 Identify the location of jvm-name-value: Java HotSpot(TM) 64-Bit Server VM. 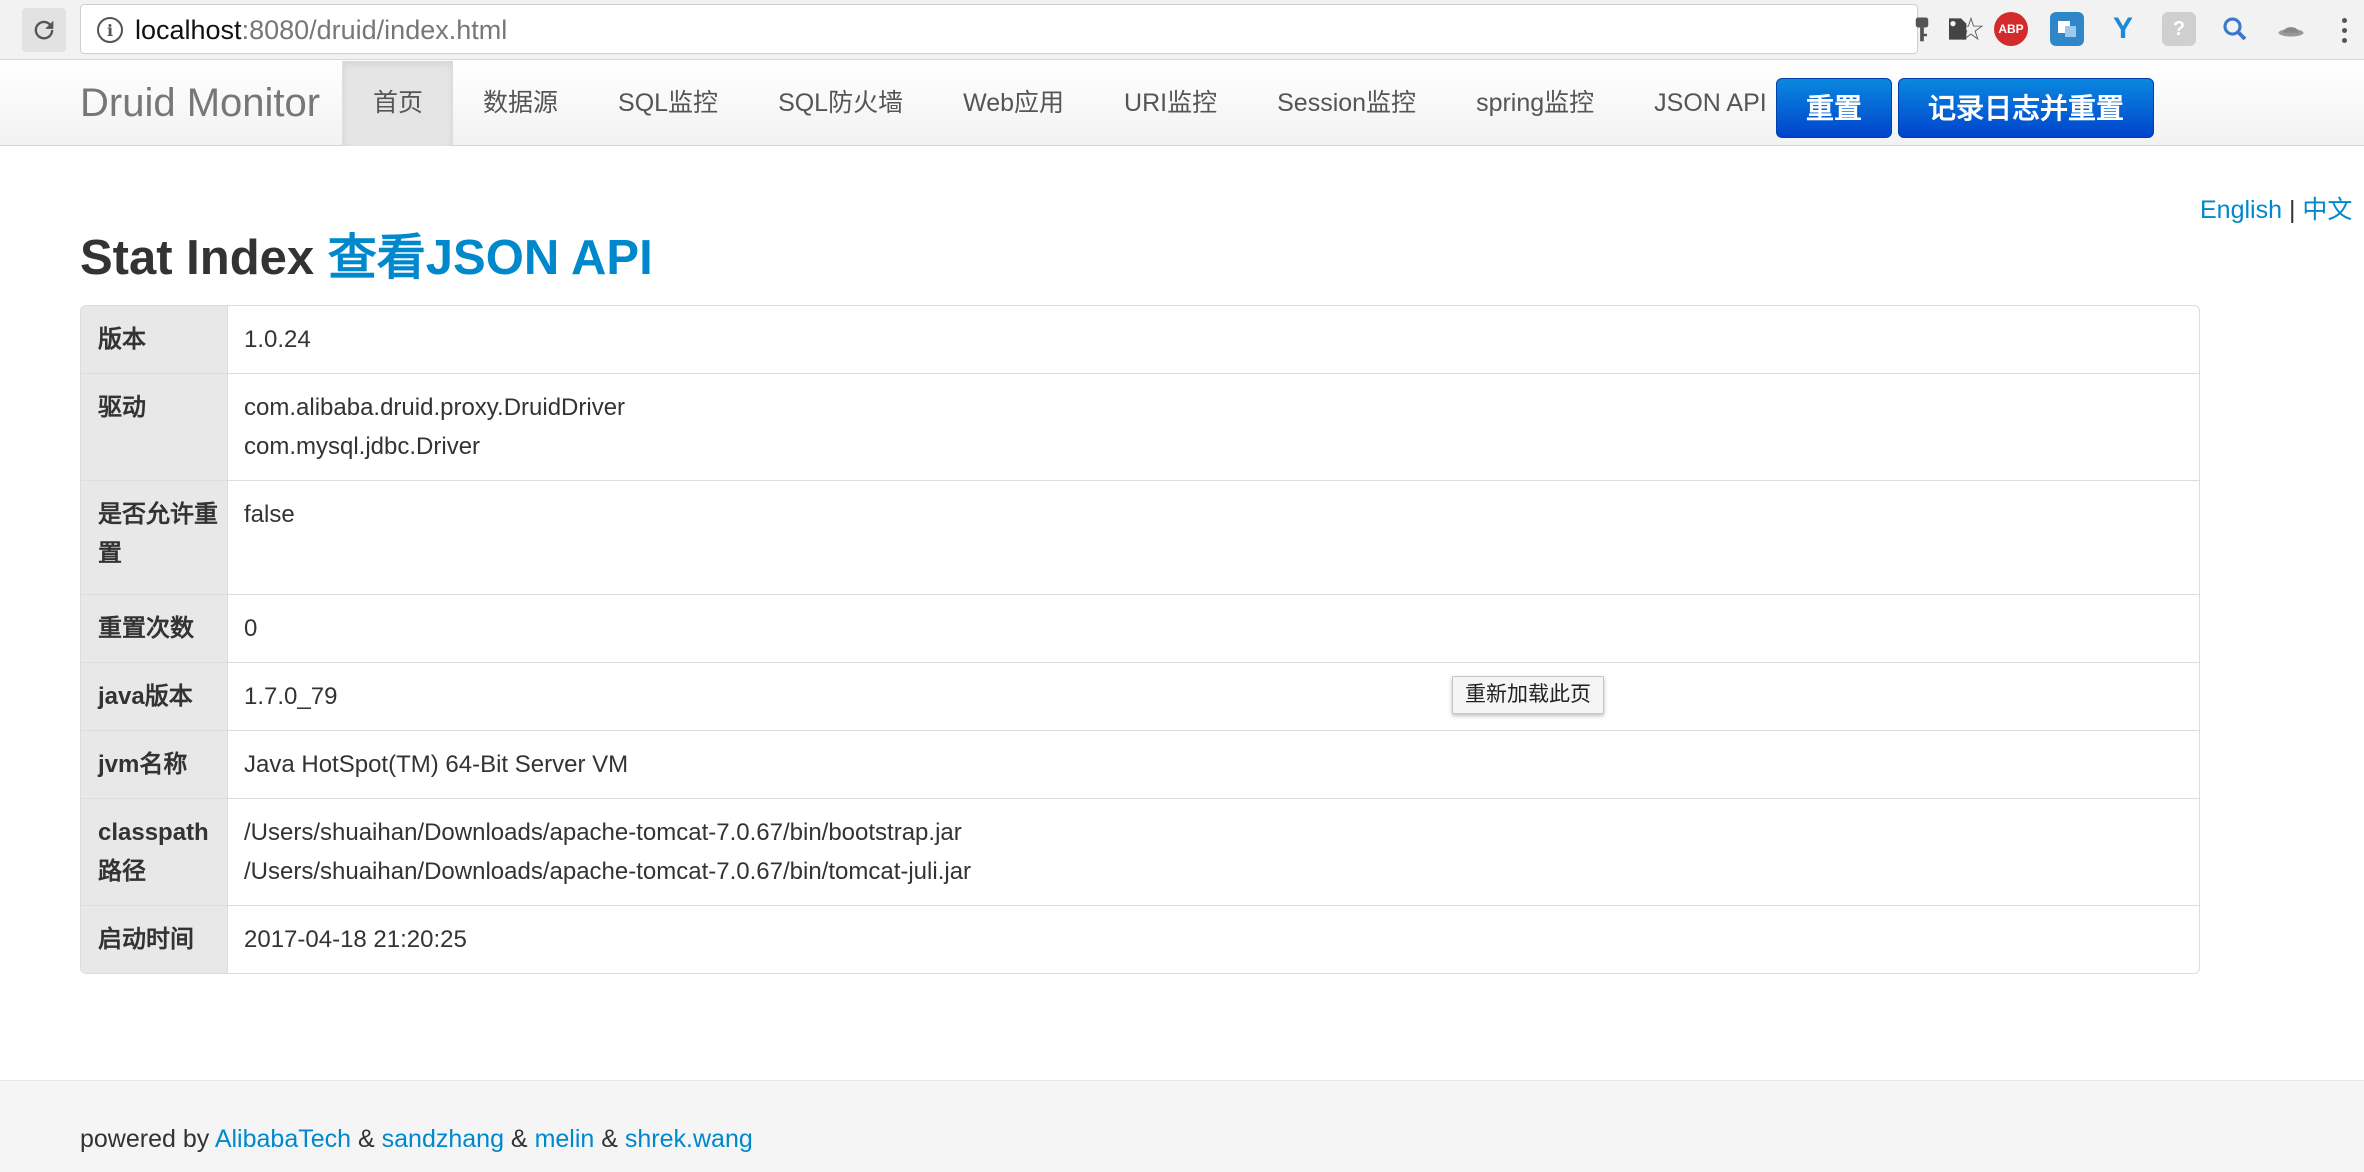
(1213, 764).